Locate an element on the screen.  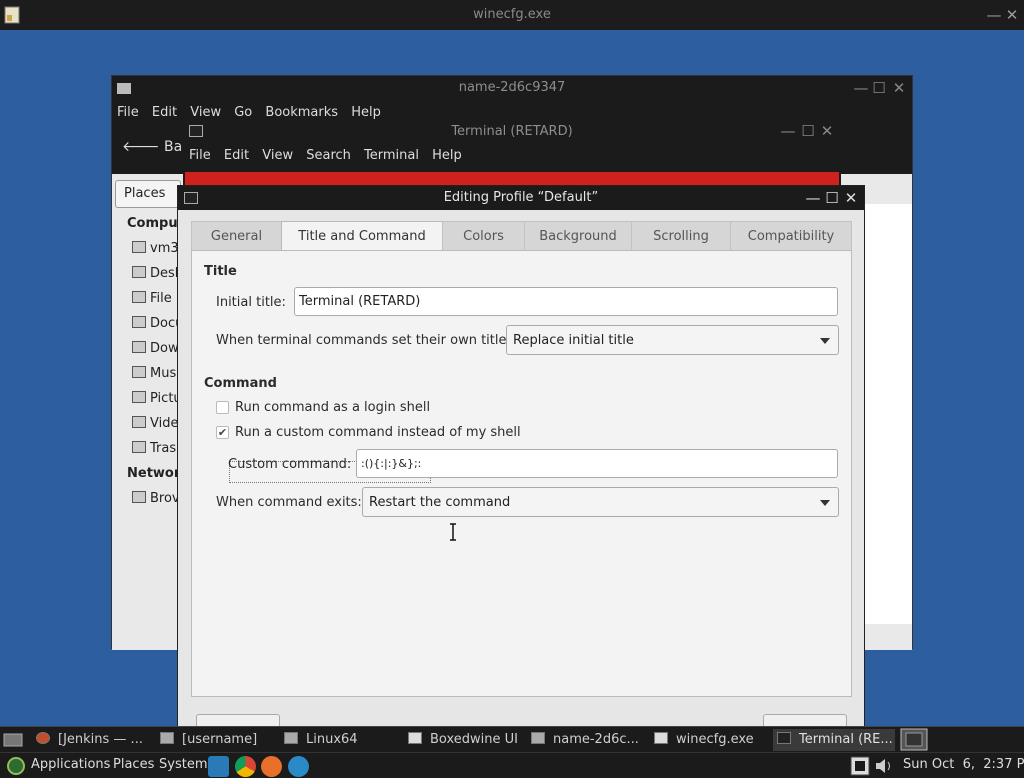
taskbar-window-winecfg: winecfg.exe is located at coordinates (712, 740).